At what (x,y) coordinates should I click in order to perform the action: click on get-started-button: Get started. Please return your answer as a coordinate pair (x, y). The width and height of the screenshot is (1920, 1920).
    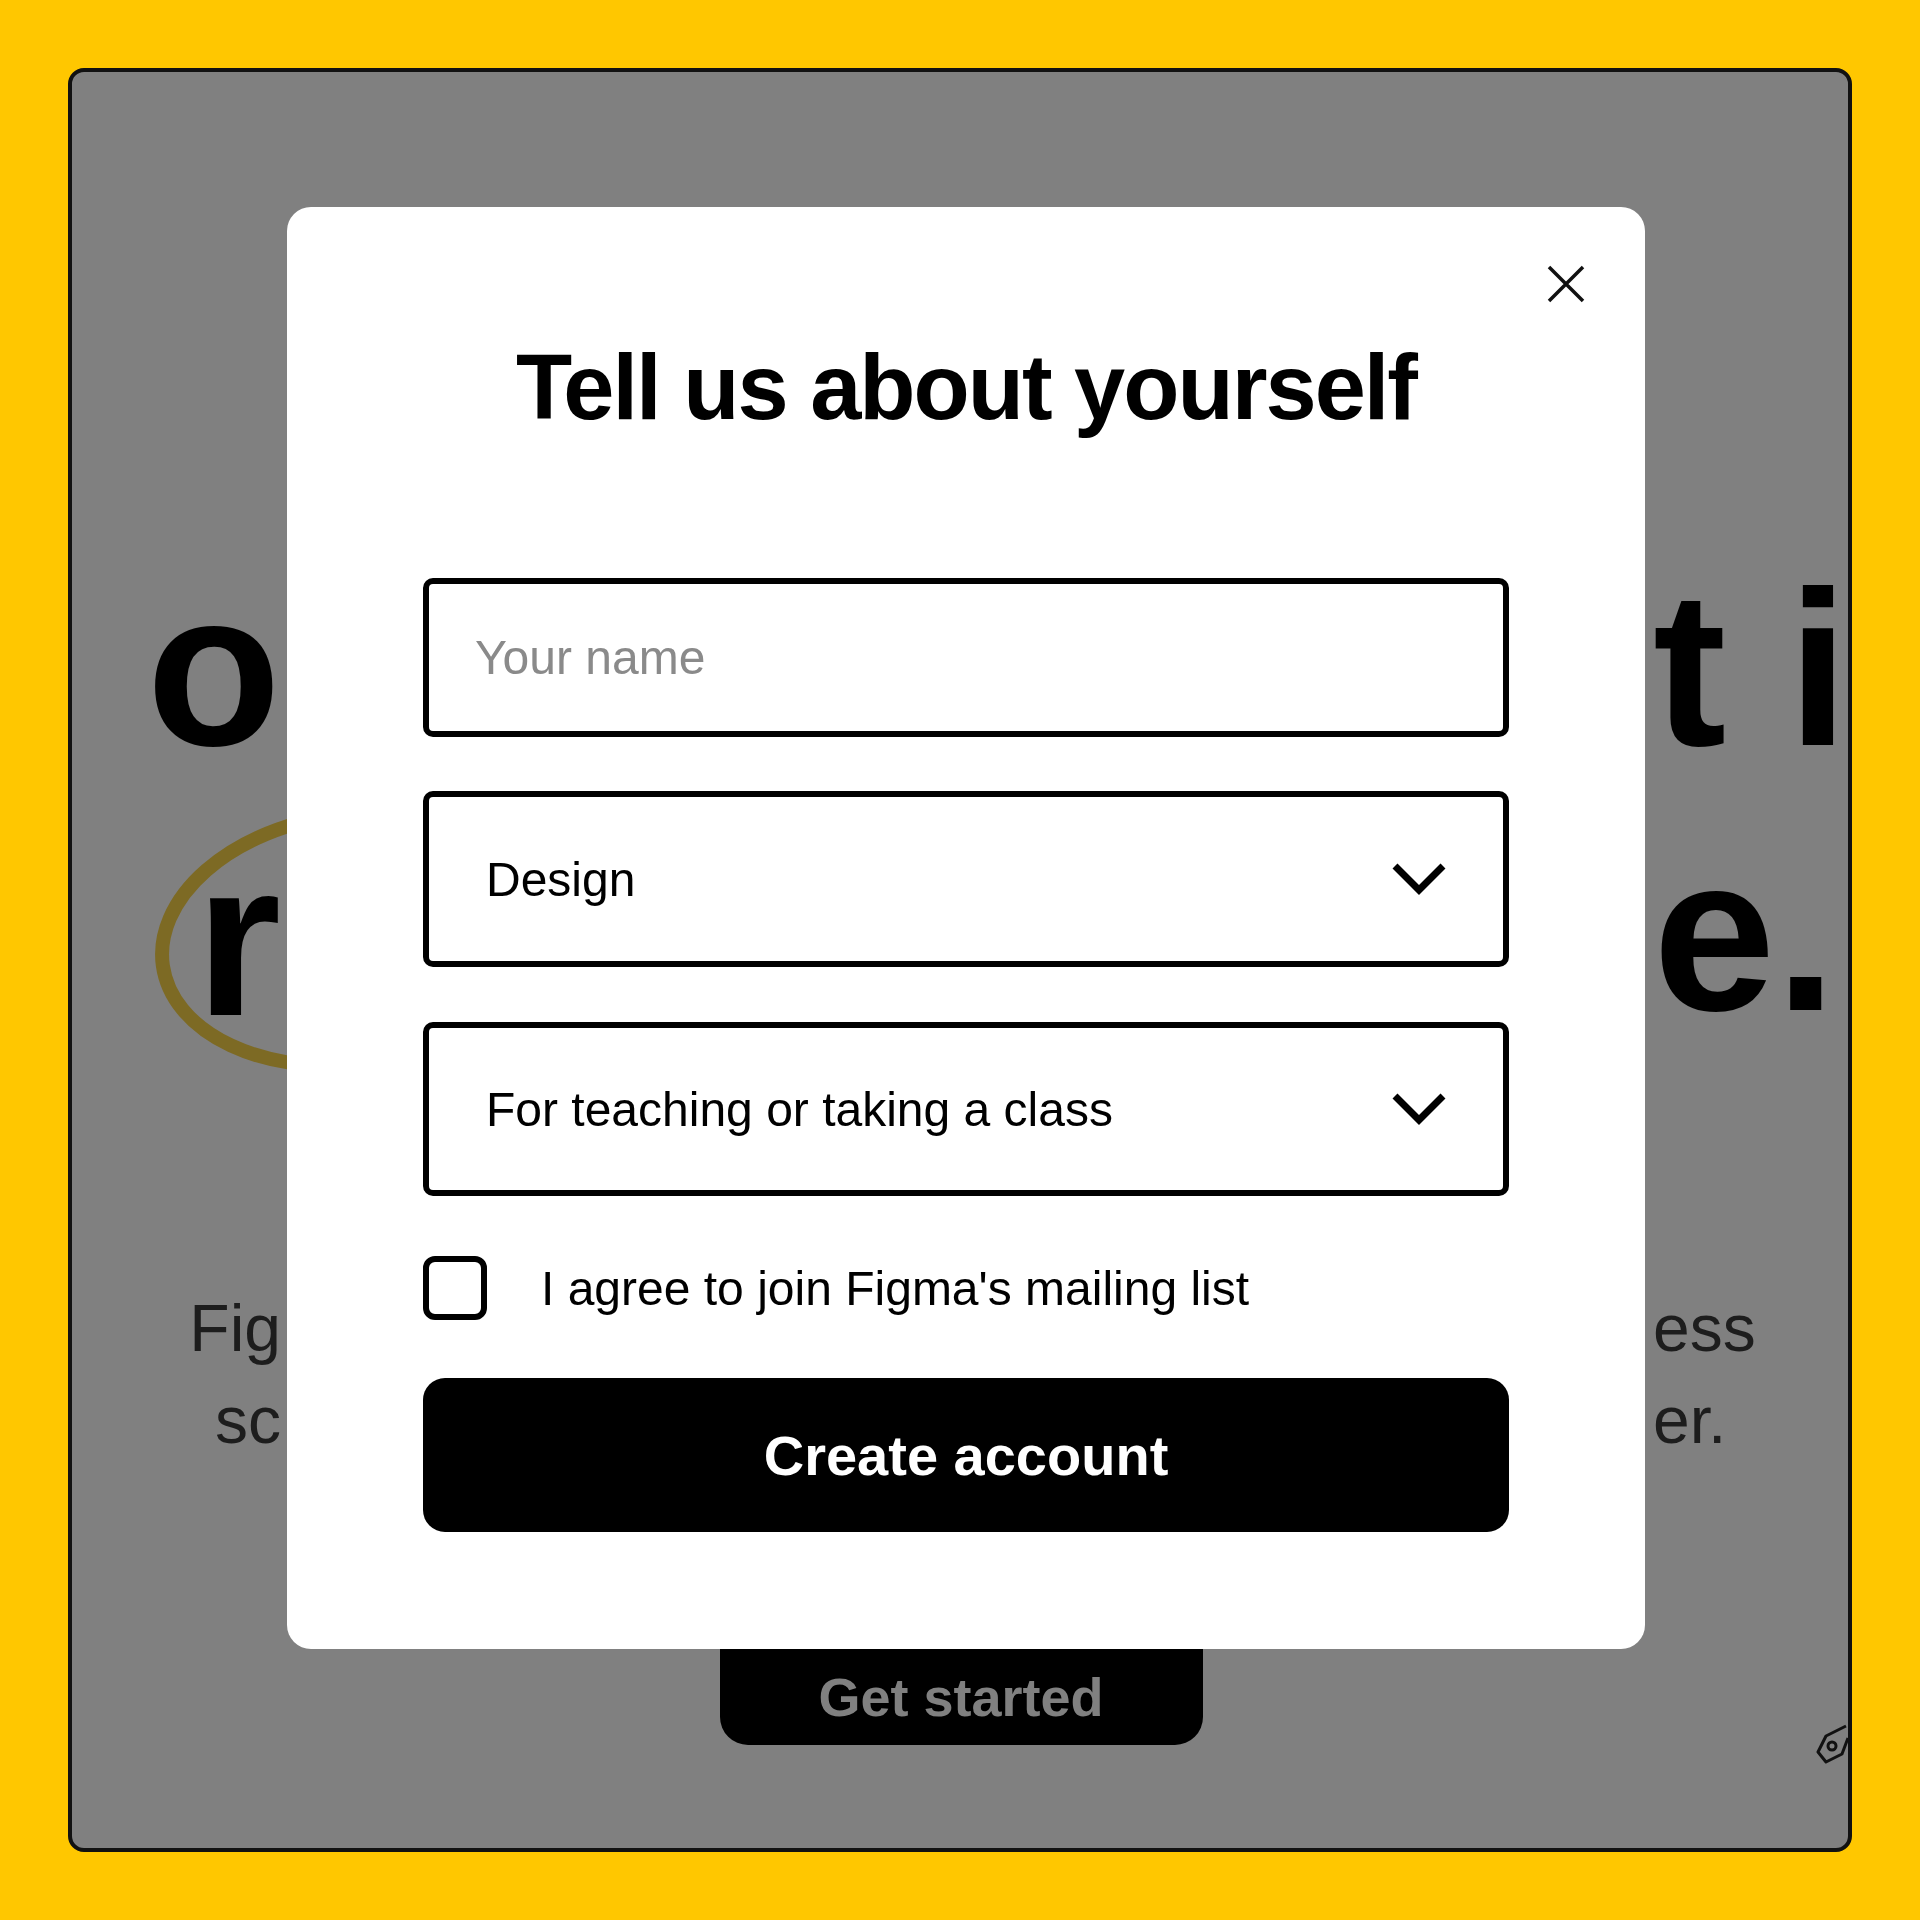
    Looking at the image, I should click on (961, 1697).